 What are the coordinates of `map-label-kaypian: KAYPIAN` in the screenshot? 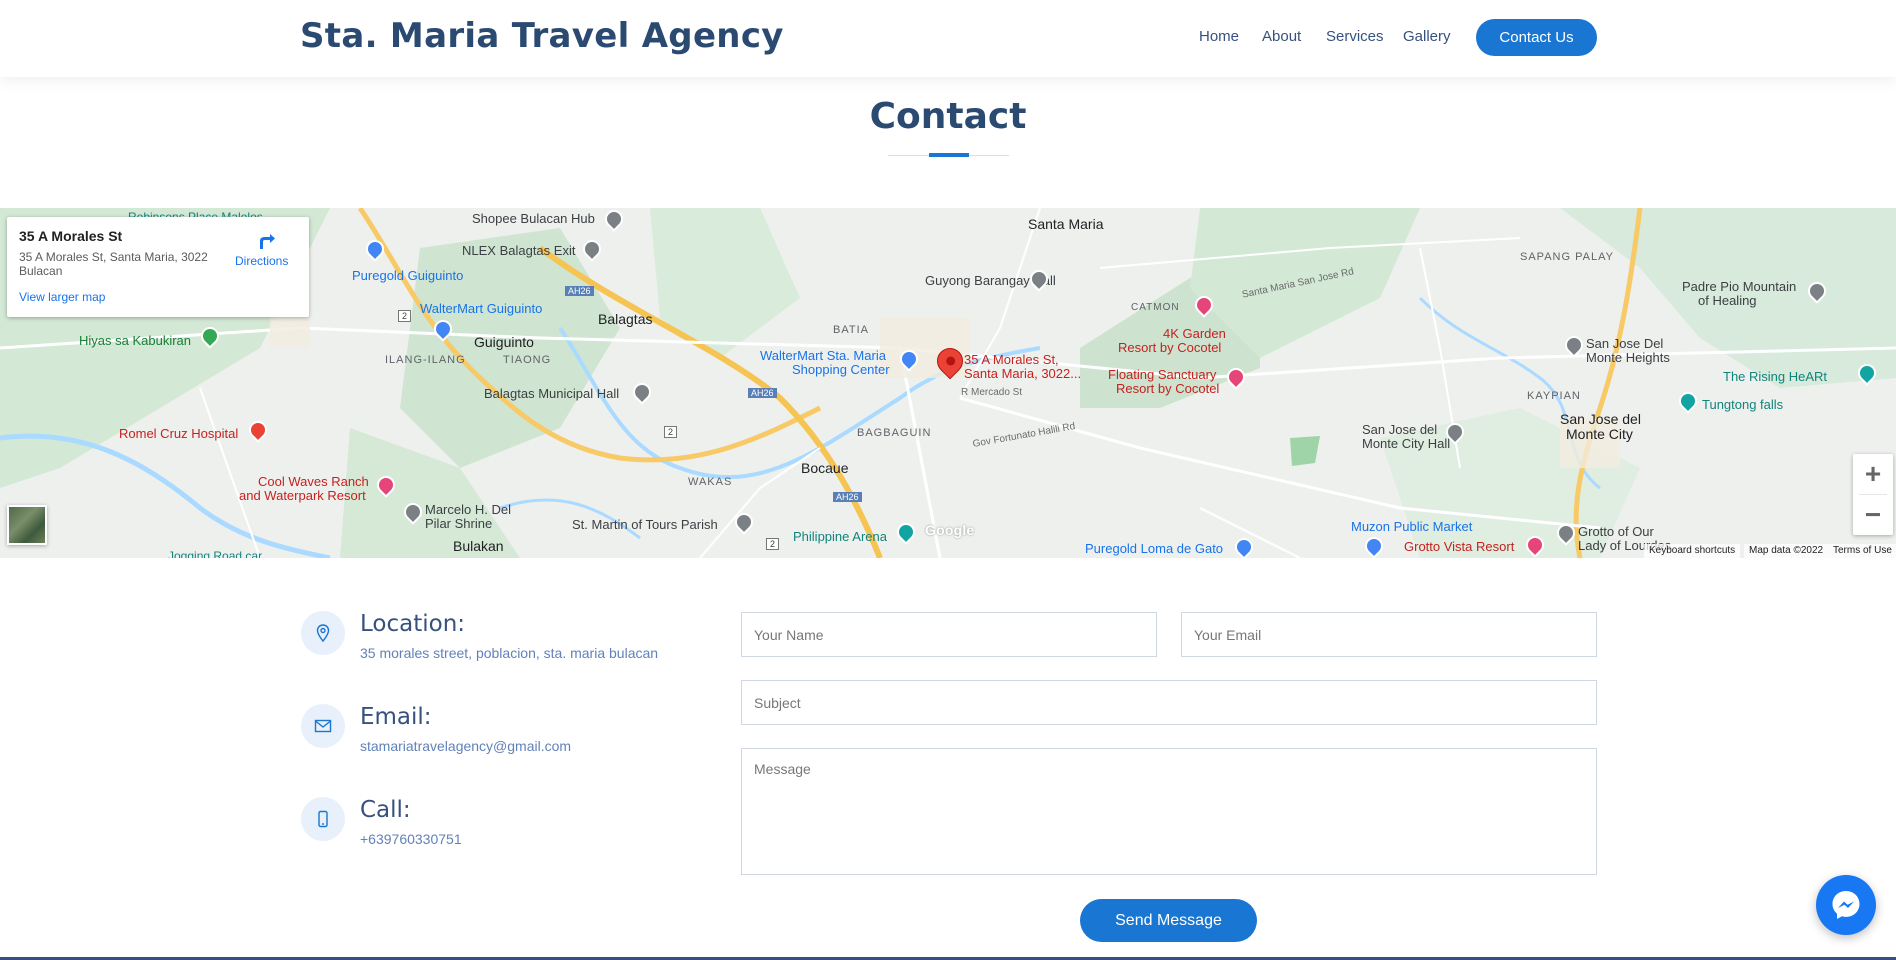 It's located at (1554, 396).